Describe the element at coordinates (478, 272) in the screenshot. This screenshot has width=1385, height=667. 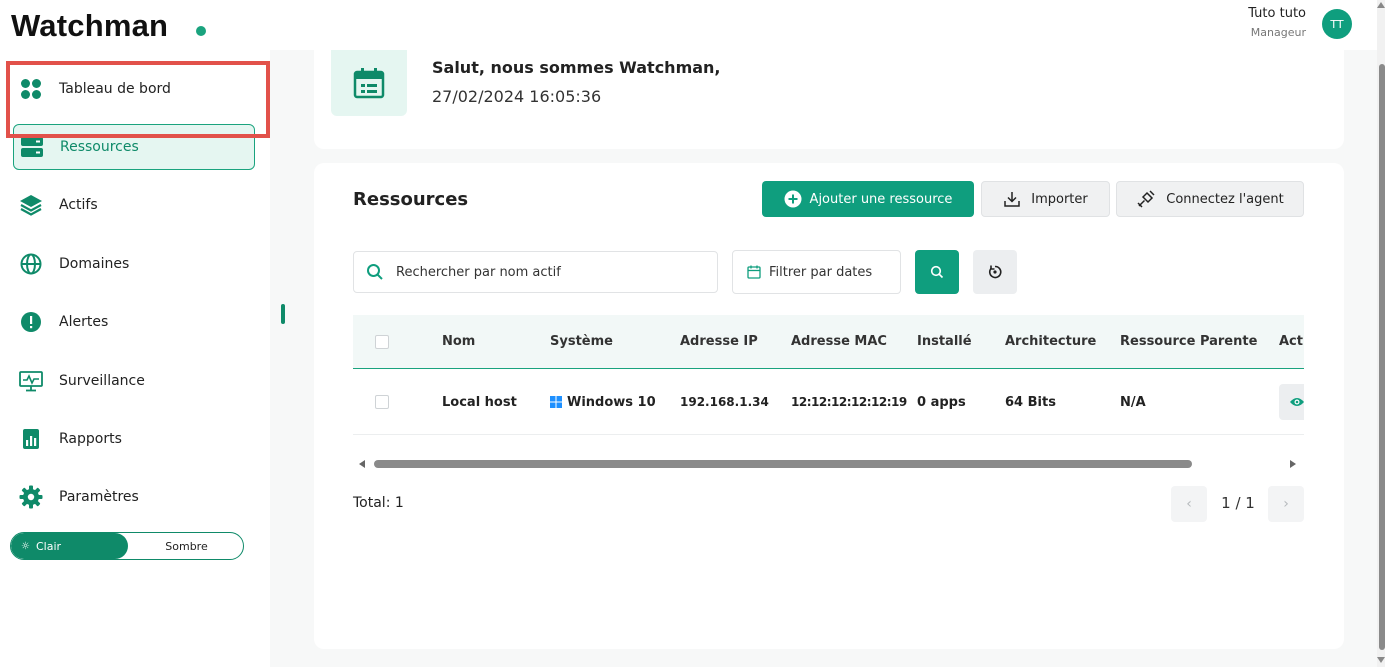
I see `search-placeholder: Rechercher par nom actif` at that location.